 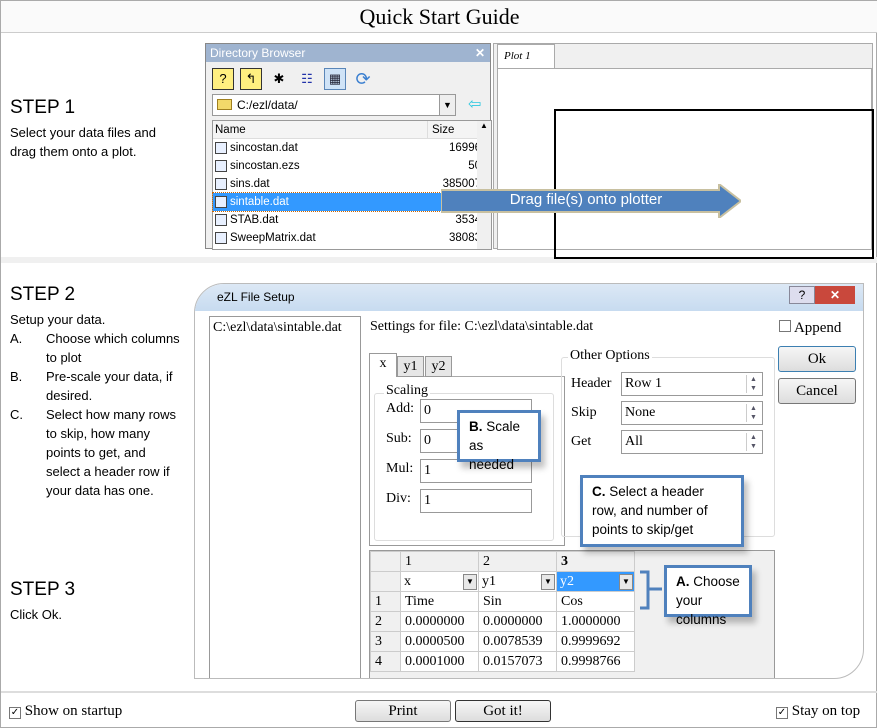 What do you see at coordinates (335, 79) in the screenshot?
I see `details-view-icon: ▦` at bounding box center [335, 79].